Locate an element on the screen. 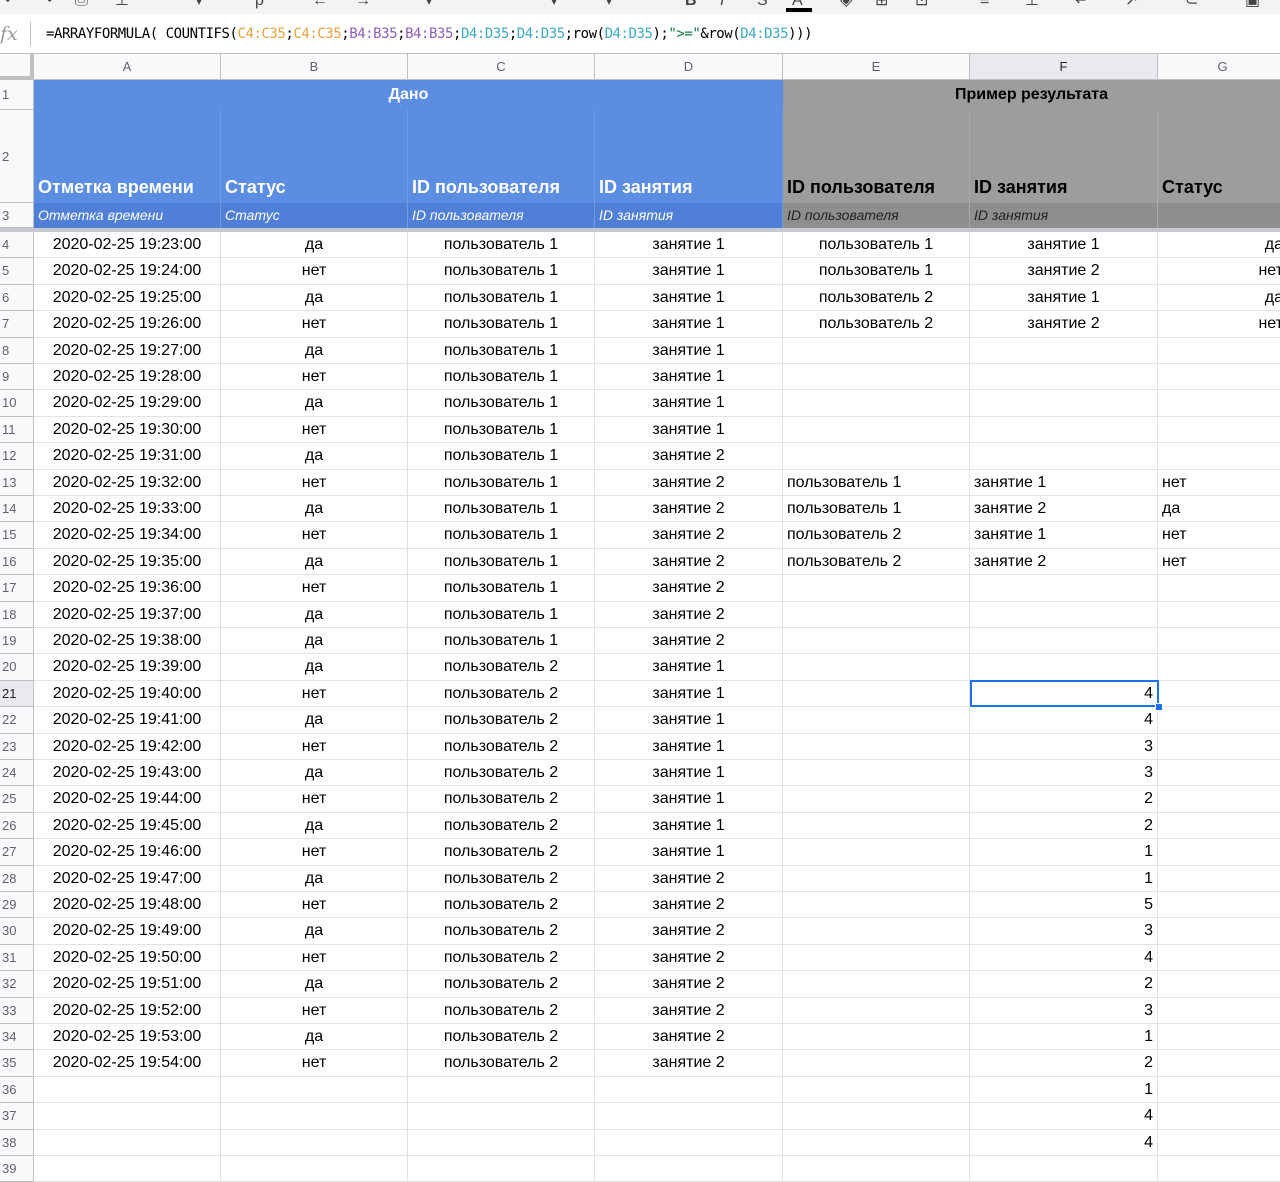  row-header: 23 is located at coordinates (17, 746).